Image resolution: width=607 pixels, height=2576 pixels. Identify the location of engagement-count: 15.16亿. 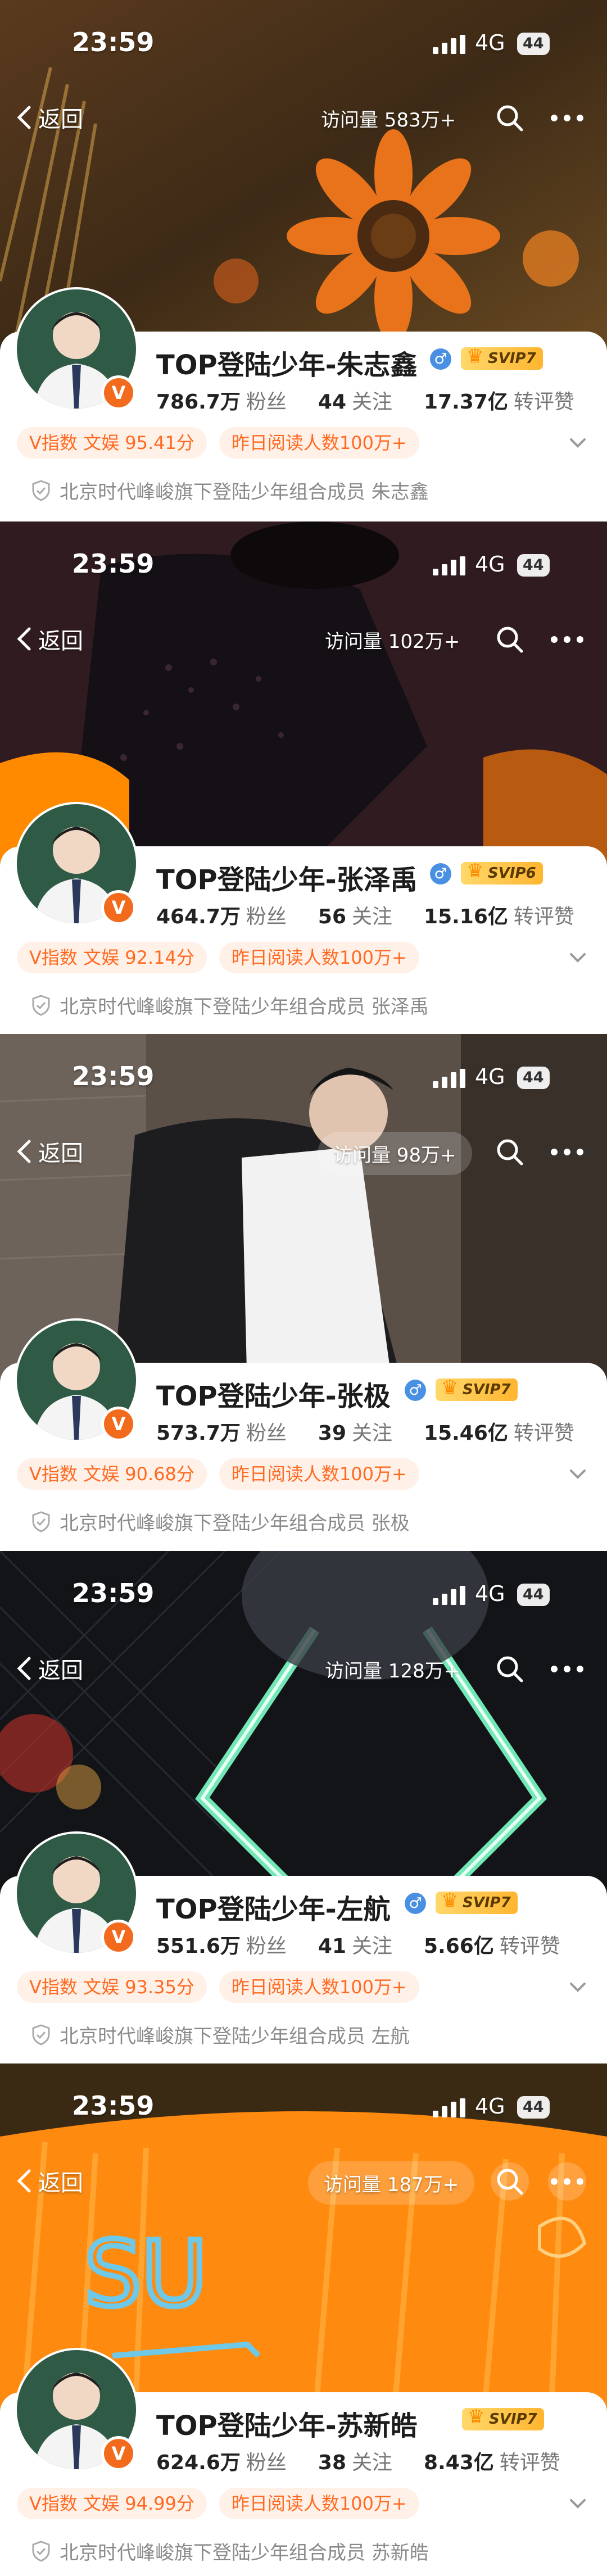
(466, 914).